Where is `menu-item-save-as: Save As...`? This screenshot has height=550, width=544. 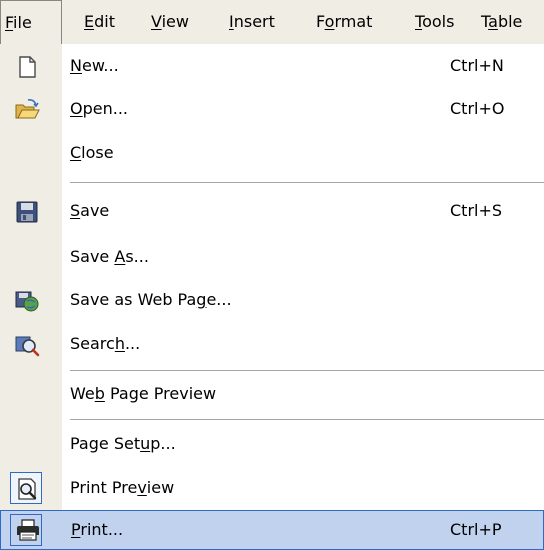
menu-item-save-as: Save As... is located at coordinates (272, 257).